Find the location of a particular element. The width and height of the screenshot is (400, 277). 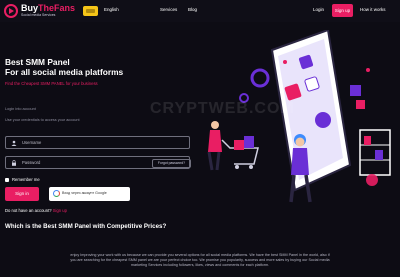

user-icon is located at coordinates (14, 143).